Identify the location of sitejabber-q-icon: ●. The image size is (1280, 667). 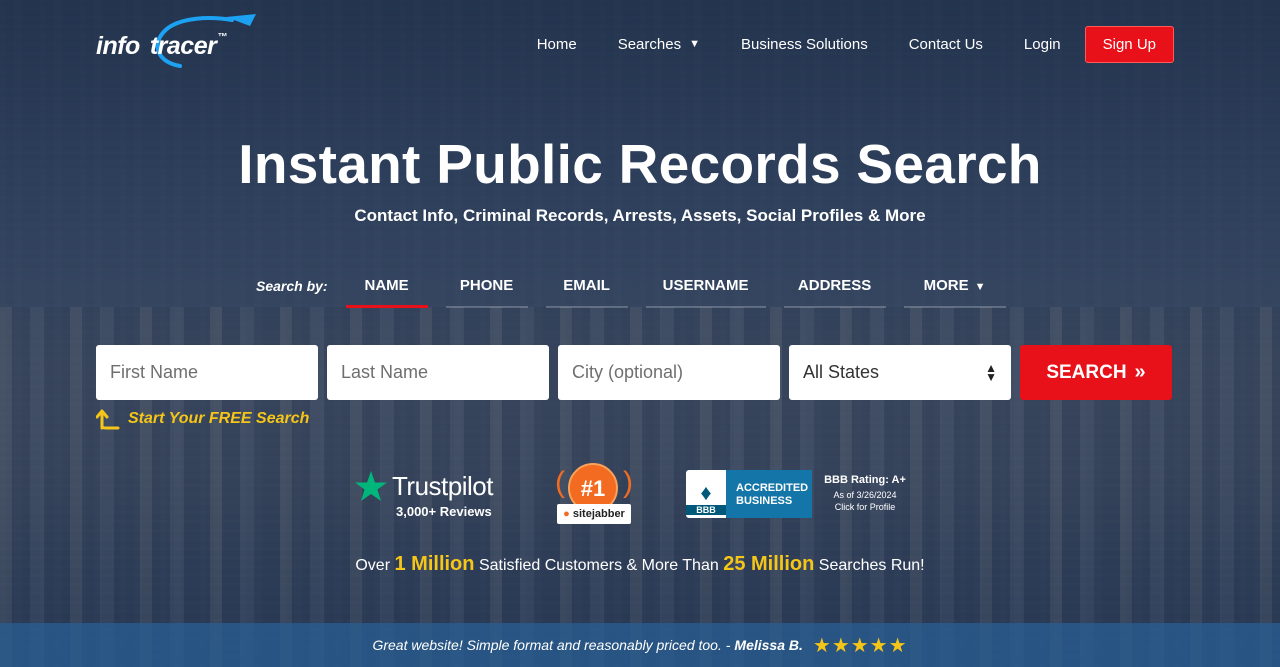
(566, 514).